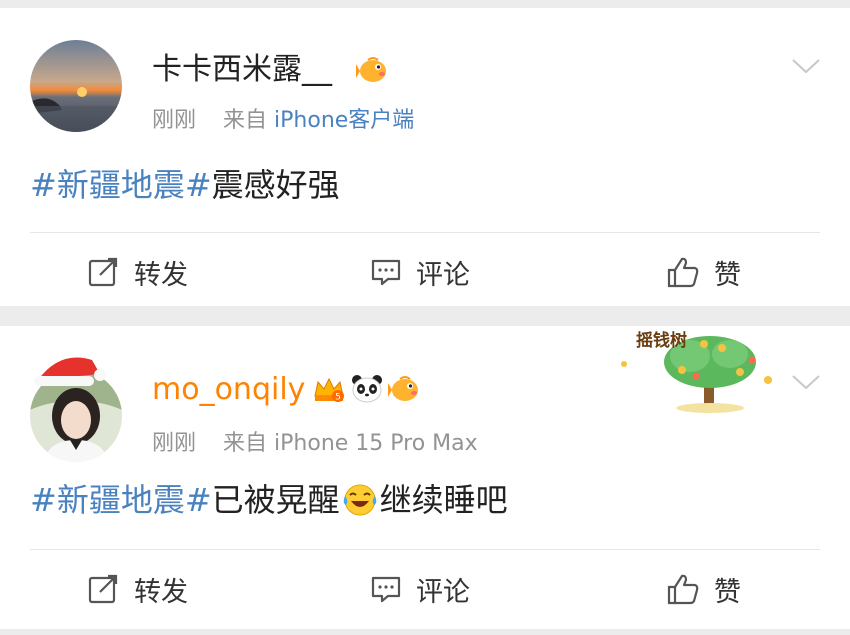 The height and width of the screenshot is (635, 850). Describe the element at coordinates (359, 500) in the screenshot. I see `laugh-cry-emoji` at that location.